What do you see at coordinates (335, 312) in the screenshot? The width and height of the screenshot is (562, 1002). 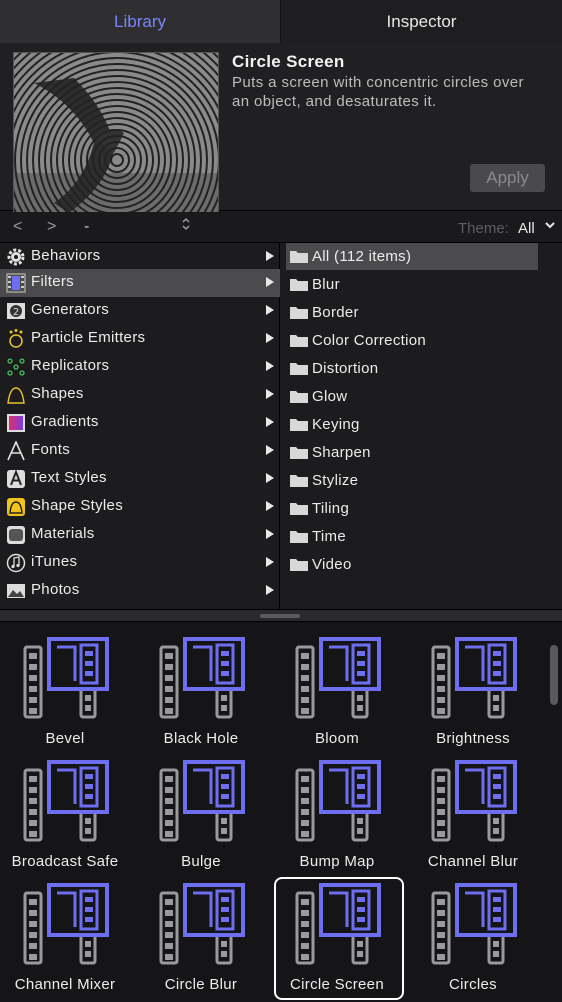 I see `folder-label: Border` at bounding box center [335, 312].